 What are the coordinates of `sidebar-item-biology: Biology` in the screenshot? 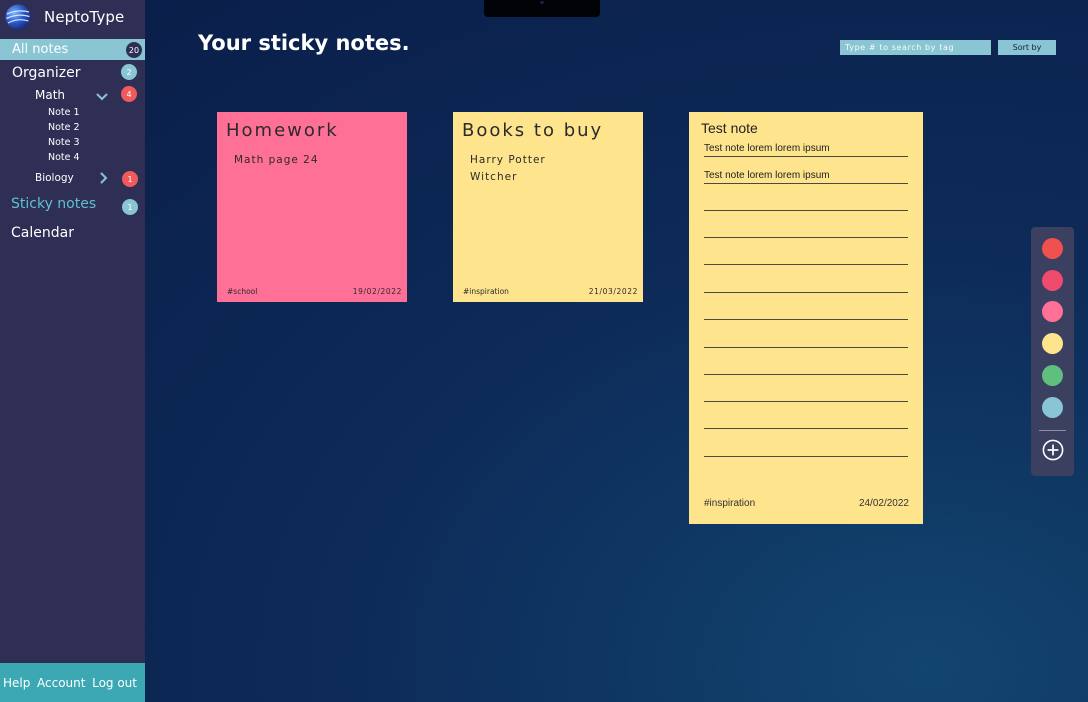 It's located at (54, 178).